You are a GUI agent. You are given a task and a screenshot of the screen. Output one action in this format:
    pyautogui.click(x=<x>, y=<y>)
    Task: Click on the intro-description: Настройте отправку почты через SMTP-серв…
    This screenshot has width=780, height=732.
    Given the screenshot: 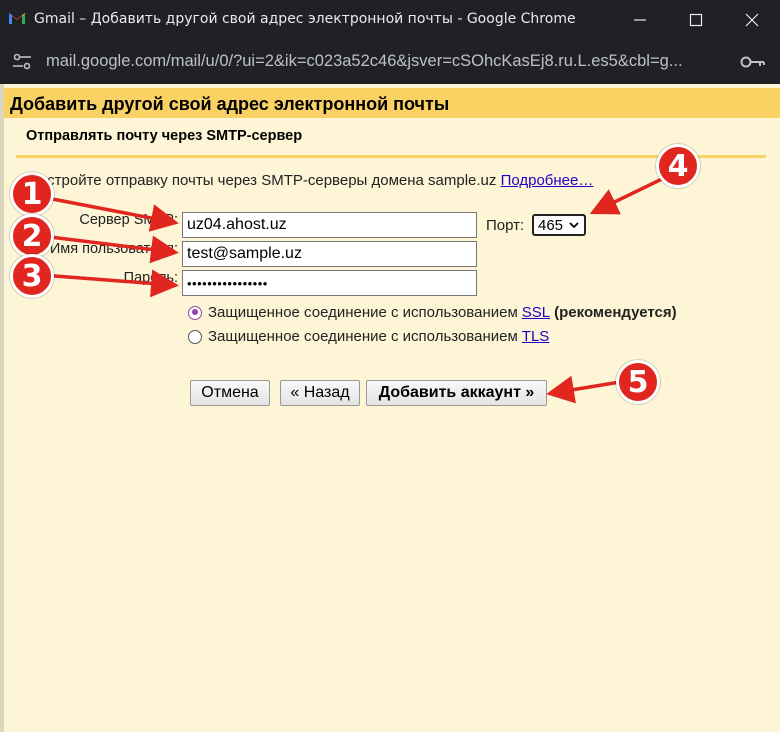 What is the action you would take?
    pyautogui.click(x=262, y=180)
    